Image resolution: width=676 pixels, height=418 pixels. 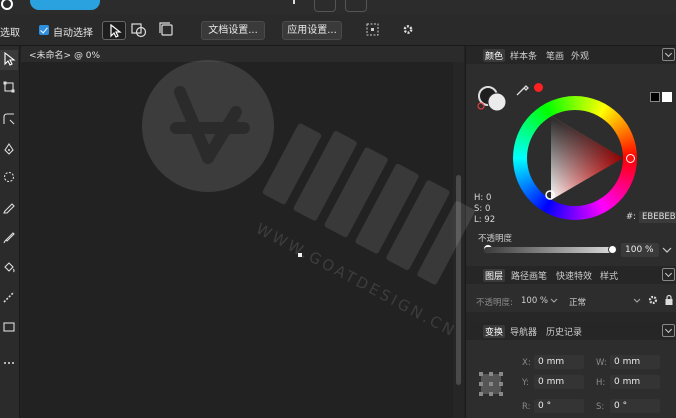 What do you see at coordinates (526, 407) in the screenshot?
I see `rotation-label: R:` at bounding box center [526, 407].